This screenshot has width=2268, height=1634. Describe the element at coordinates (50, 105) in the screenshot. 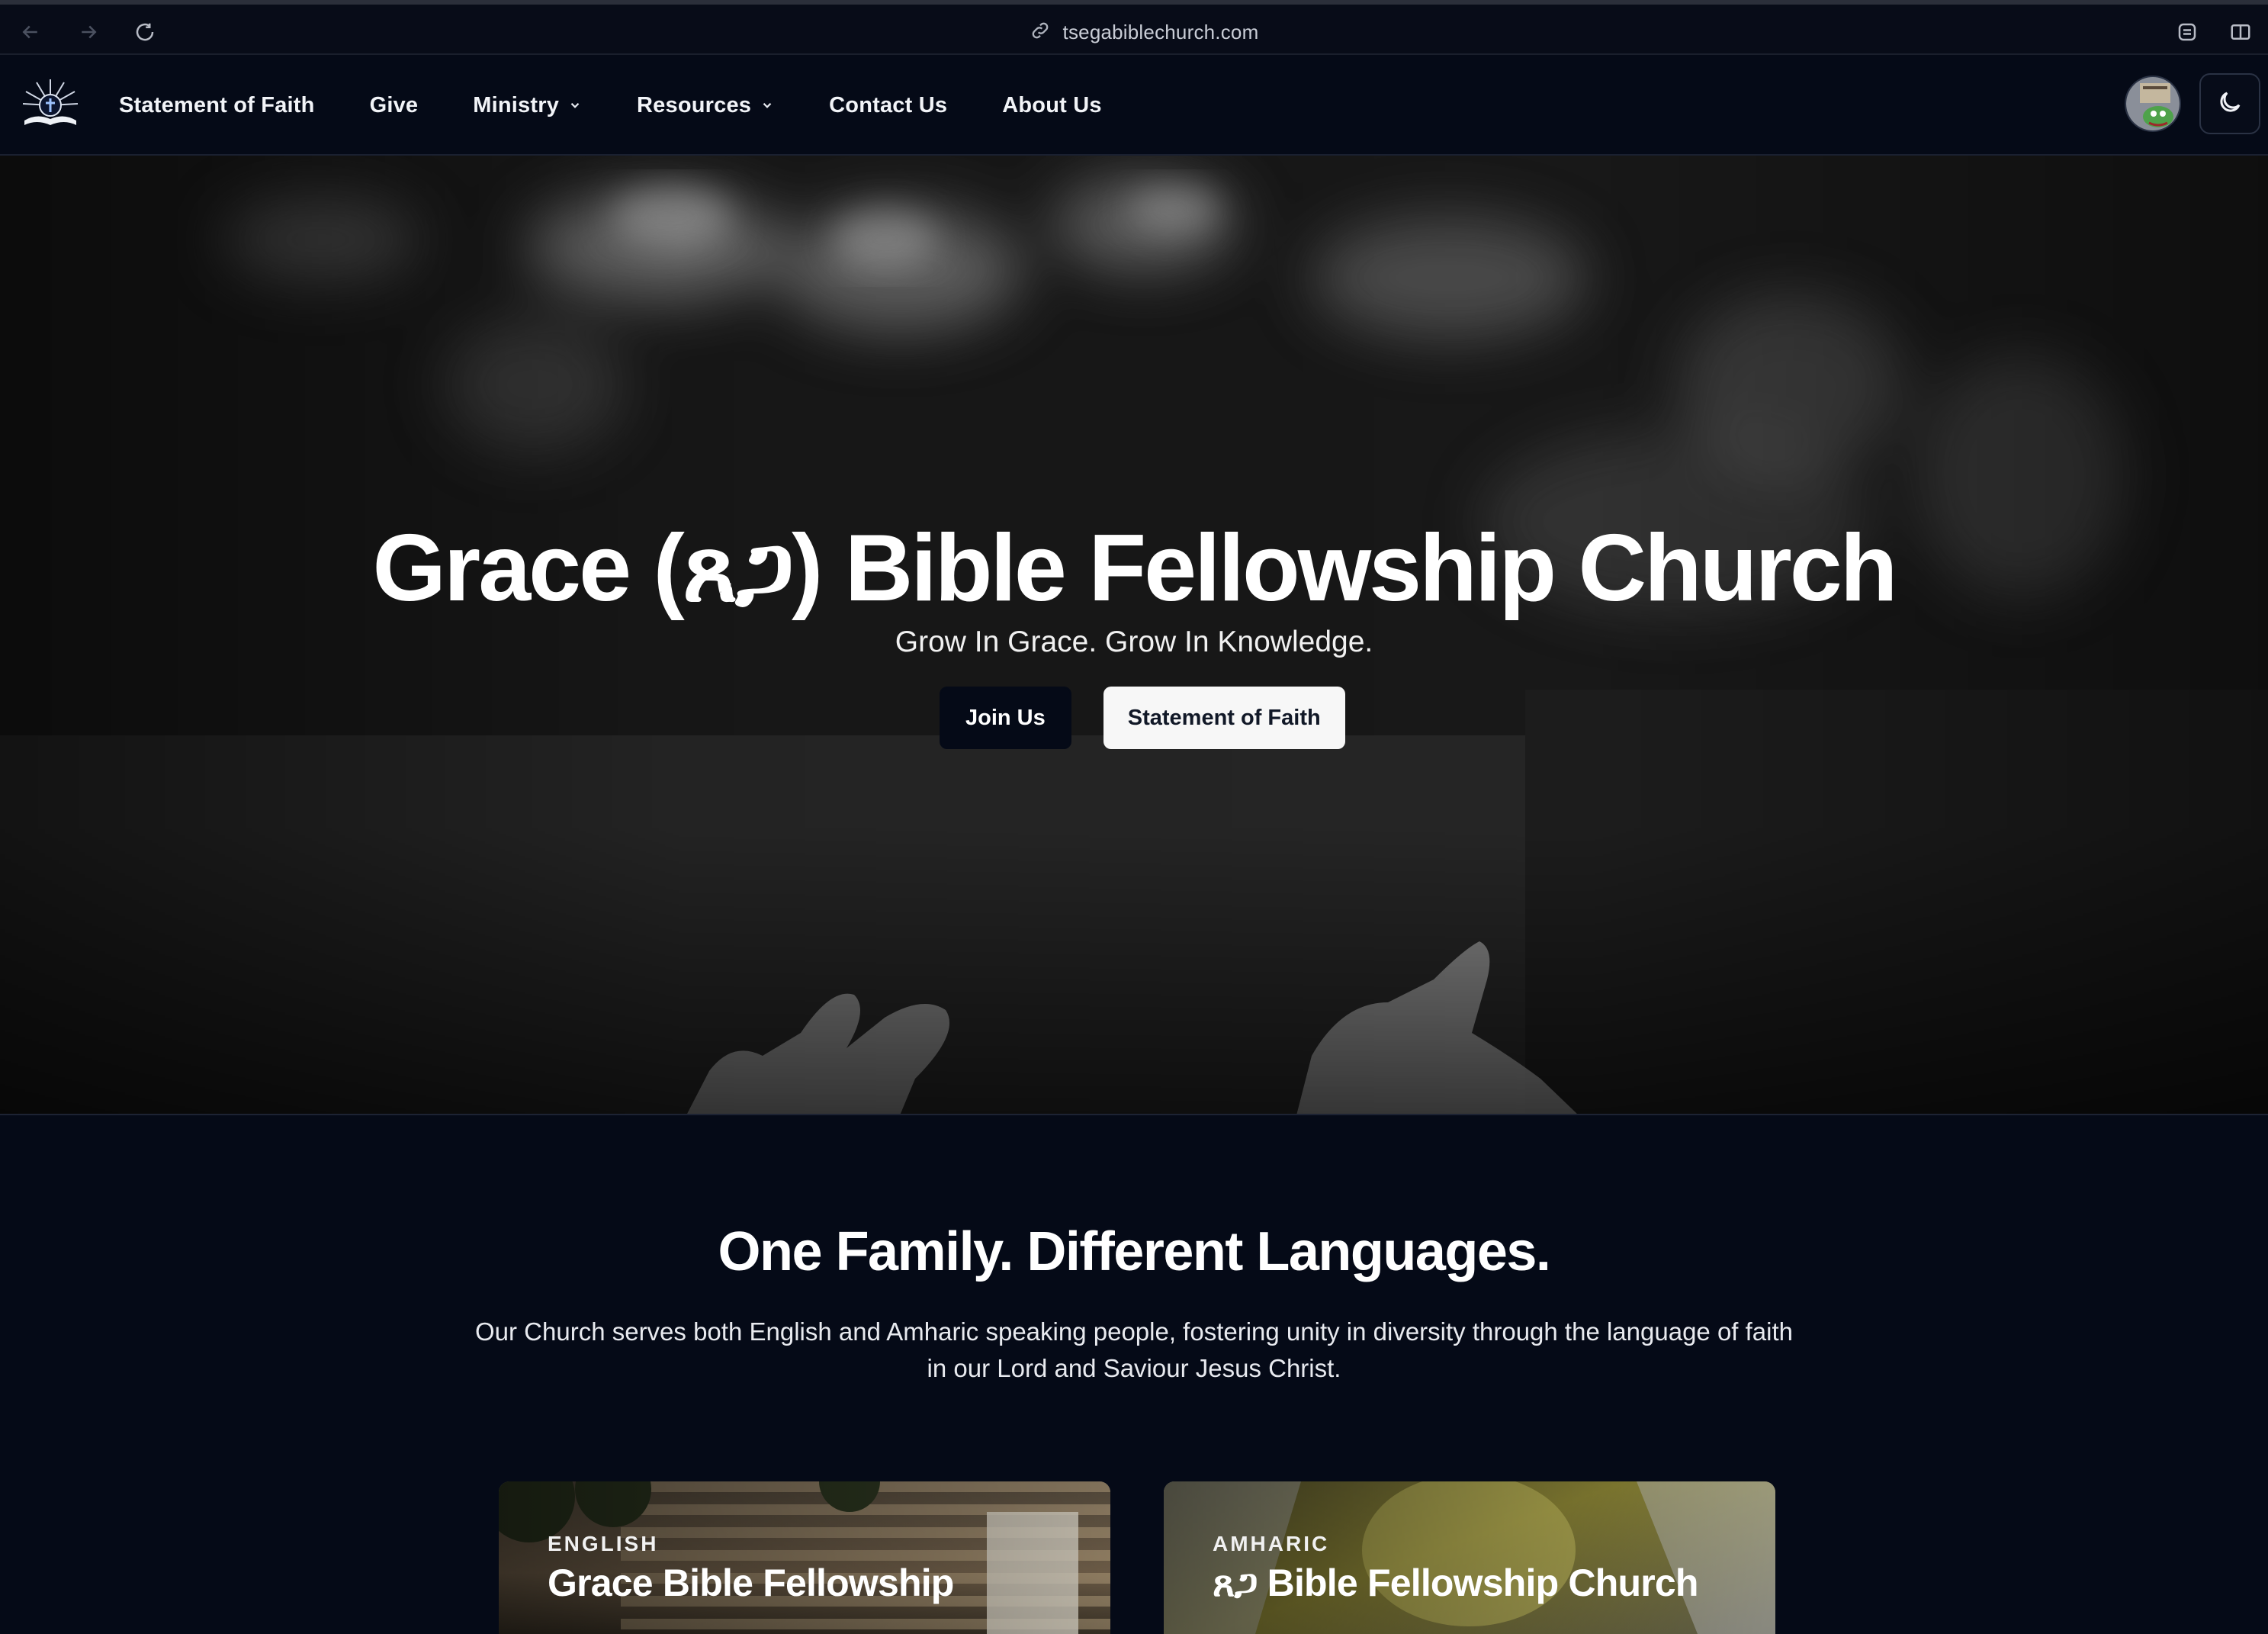

I see `church-logo-icon` at that location.